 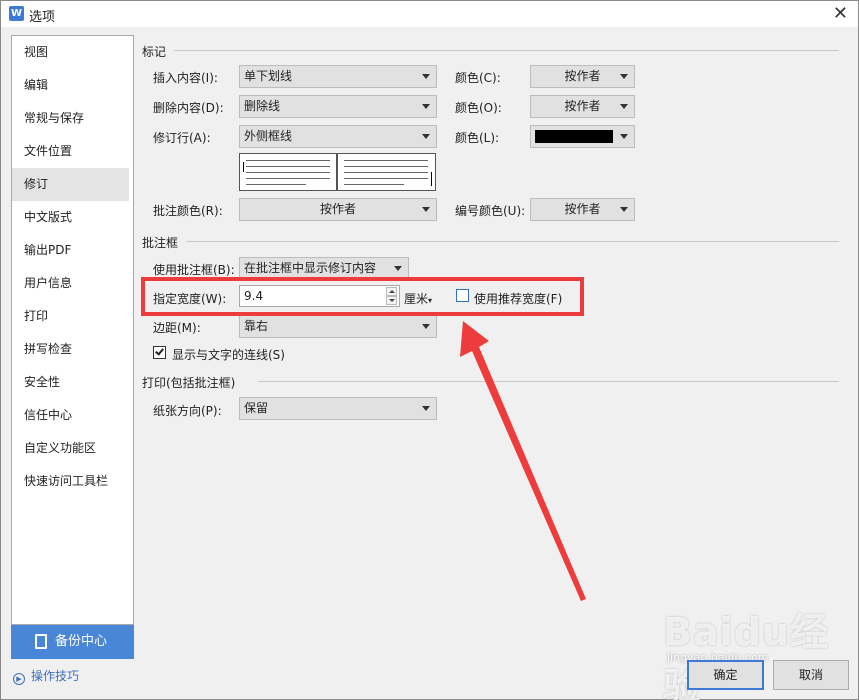 What do you see at coordinates (262, 106) in the screenshot?
I see `delete-content-value: 删除线` at bounding box center [262, 106].